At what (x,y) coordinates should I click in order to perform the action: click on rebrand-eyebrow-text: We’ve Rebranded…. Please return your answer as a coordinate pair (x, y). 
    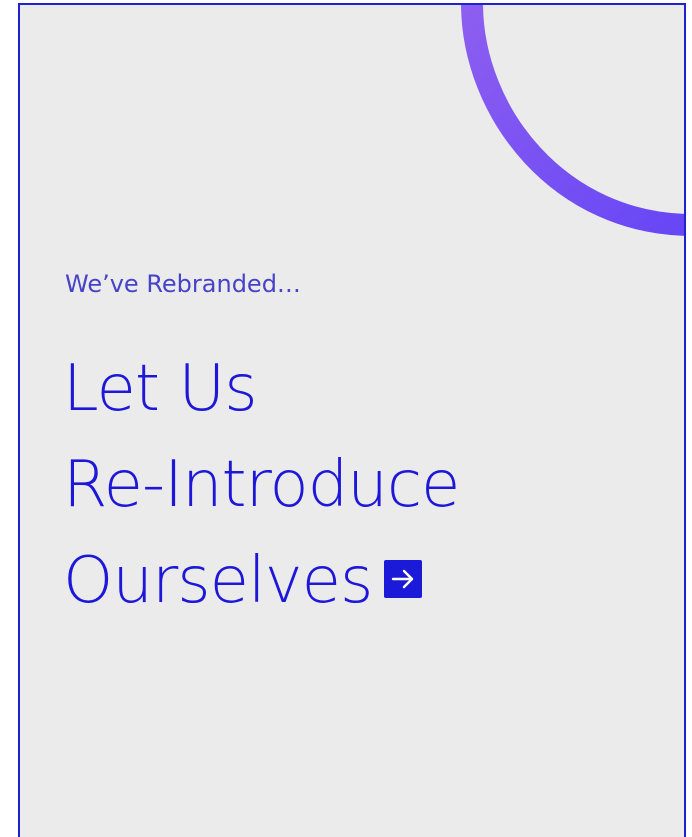
    Looking at the image, I should click on (183, 284).